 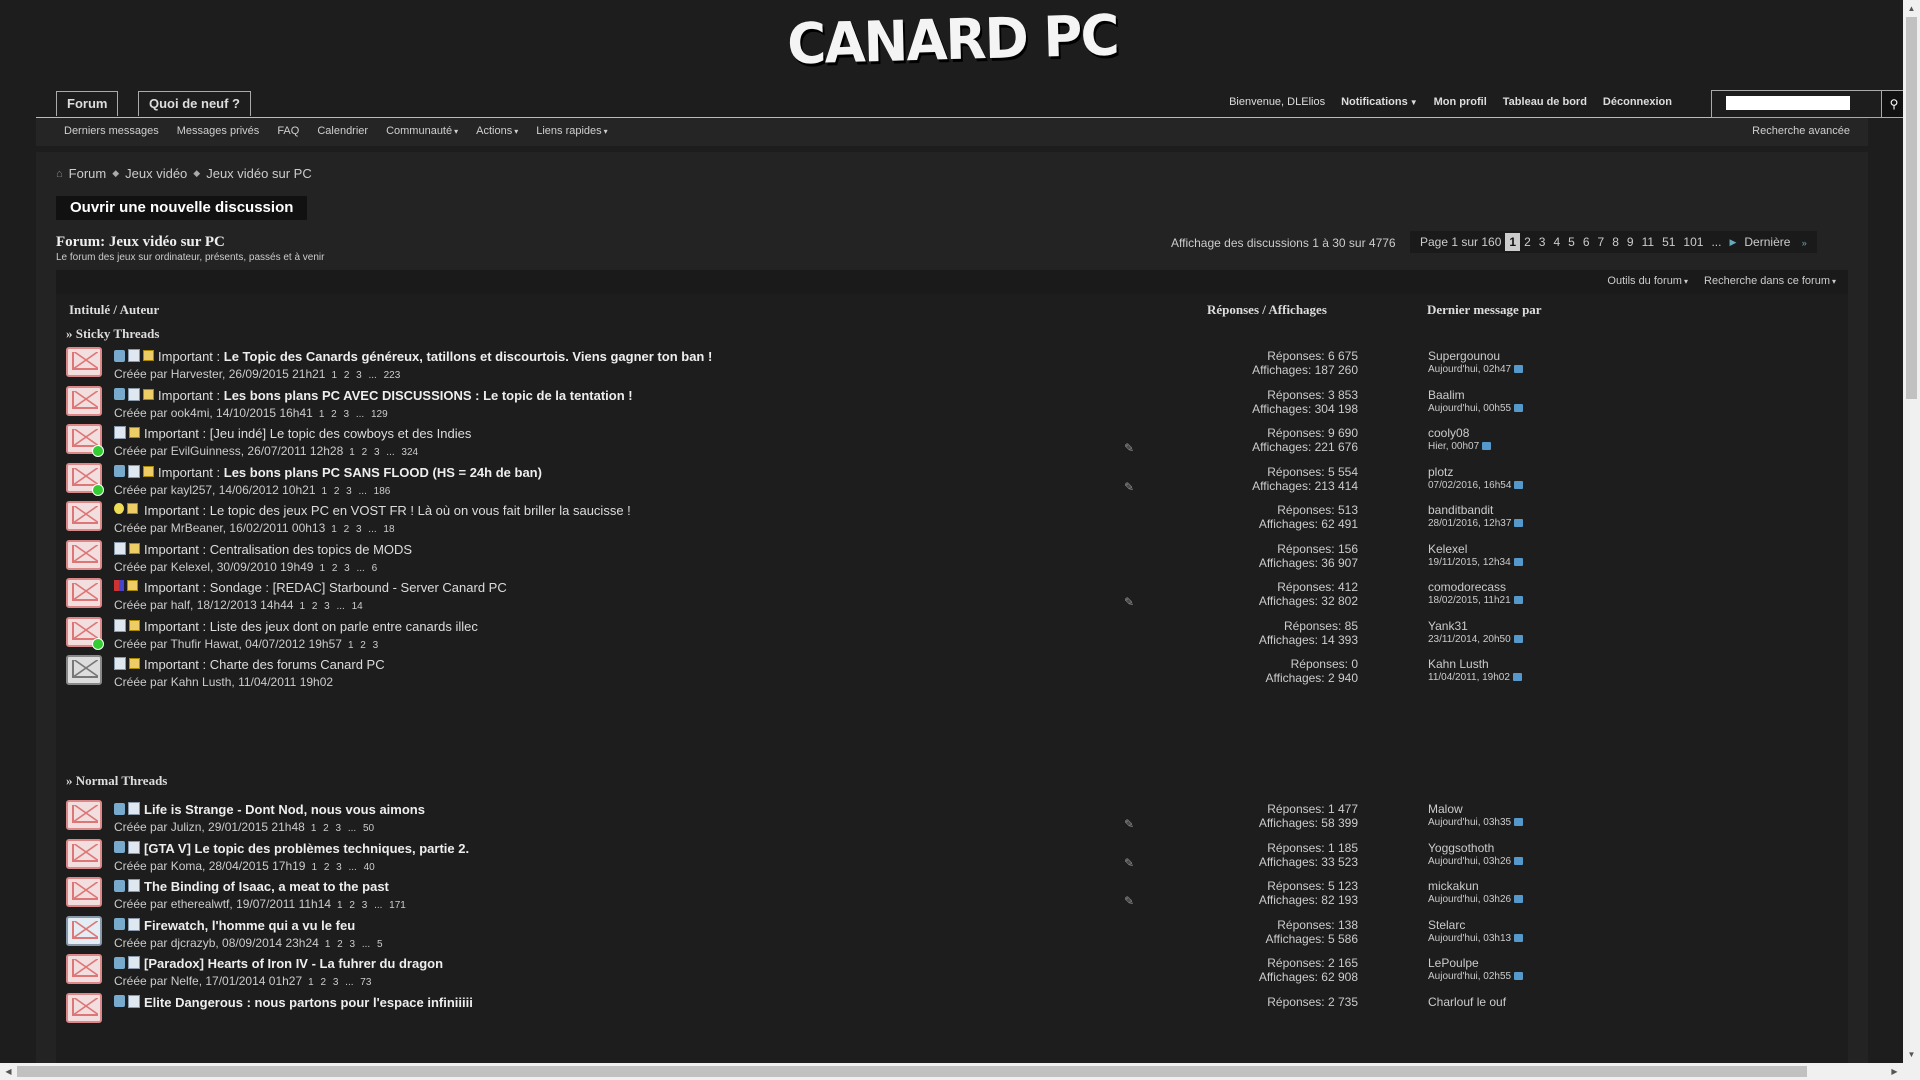 I want to click on thread-page-links: 1 2 3 ... 14, so click(x=330, y=606).